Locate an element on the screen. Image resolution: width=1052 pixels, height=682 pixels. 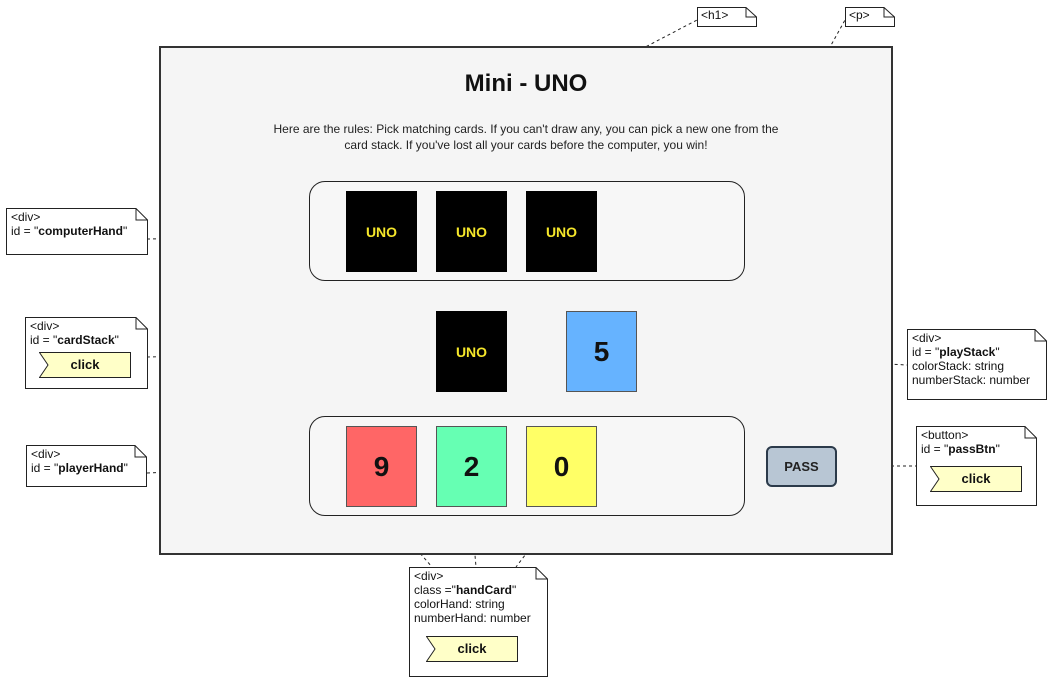
p-tag: <p> is located at coordinates (859, 15).